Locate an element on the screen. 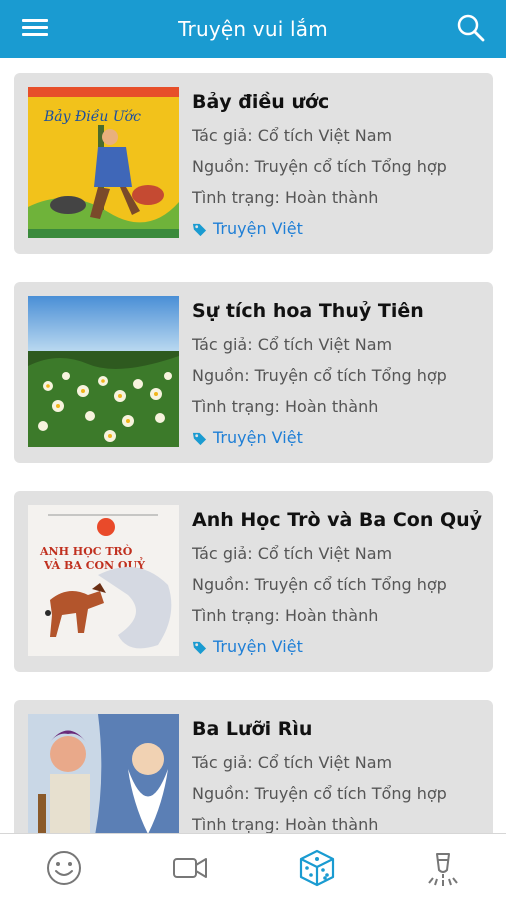 Image resolution: width=506 pixels, height=901 pixels. video-camera-icon is located at coordinates (190, 868).